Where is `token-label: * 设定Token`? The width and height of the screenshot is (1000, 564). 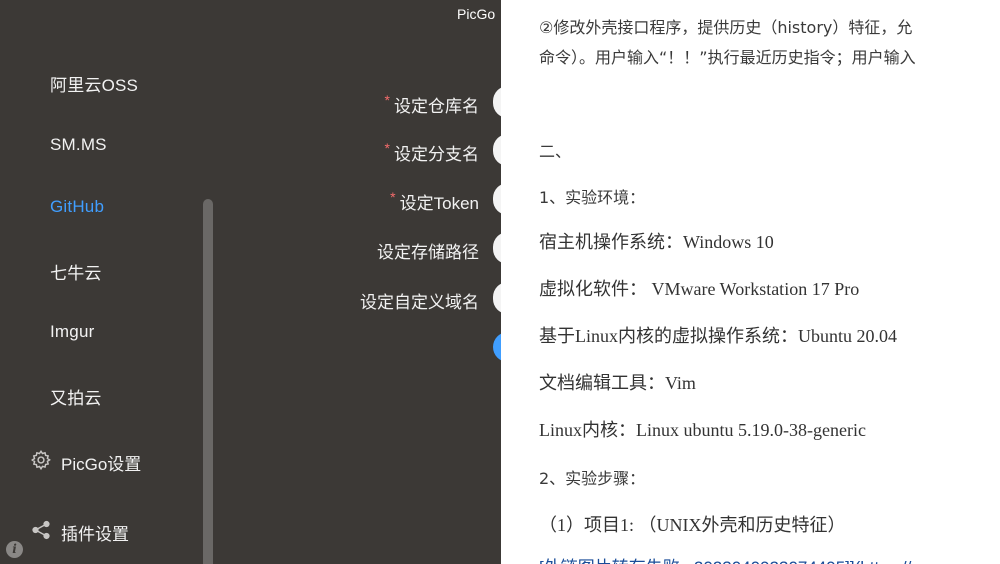 token-label: * 设定Token is located at coordinates (434, 201).